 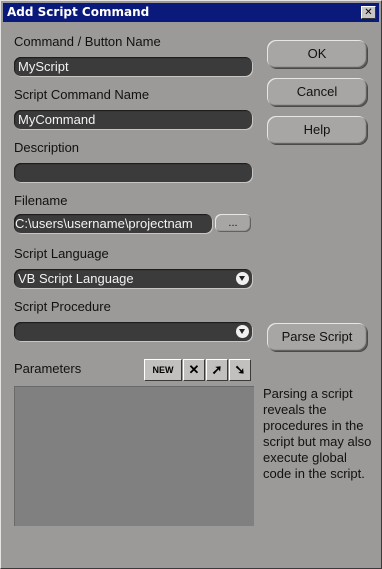 What do you see at coordinates (133, 66) in the screenshot?
I see `button-name-input: MyScript` at bounding box center [133, 66].